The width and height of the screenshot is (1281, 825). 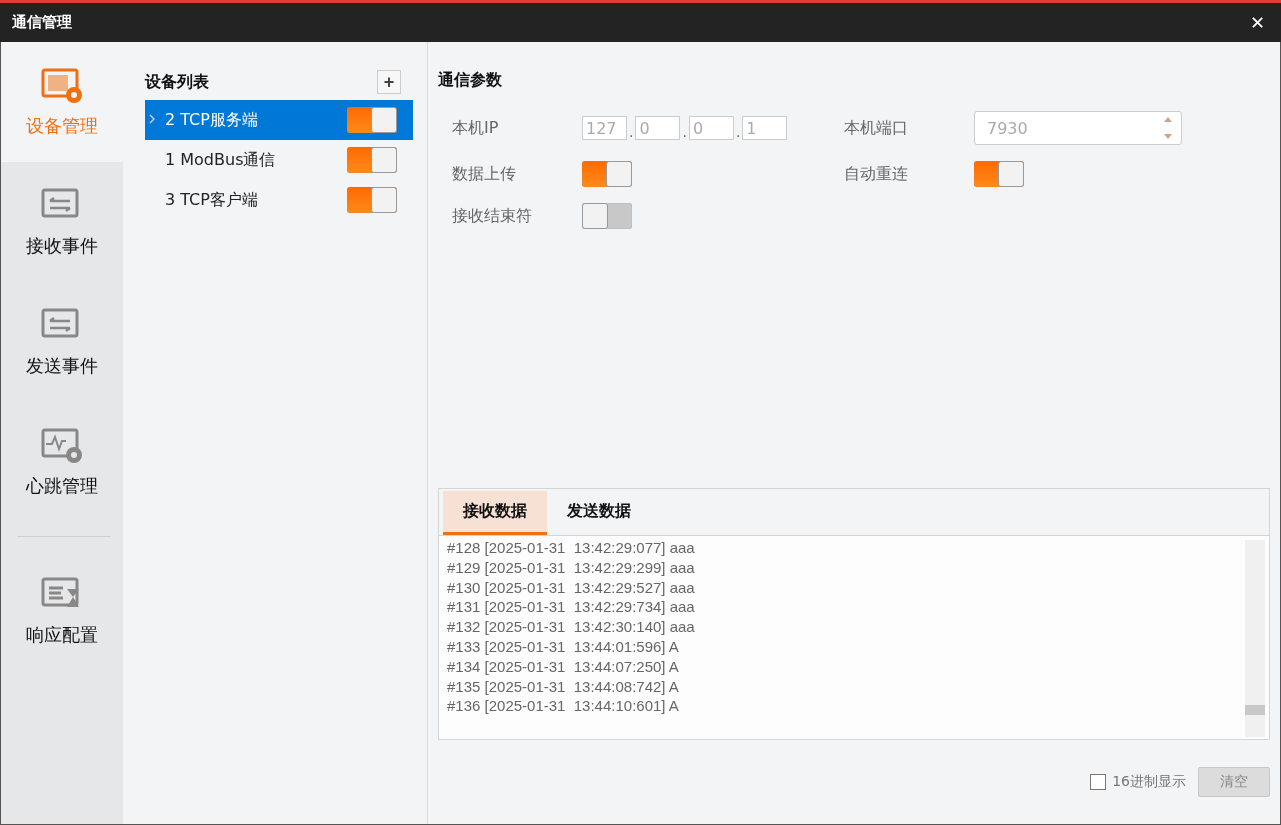 What do you see at coordinates (1255, 638) in the screenshot?
I see `scrollbar` at bounding box center [1255, 638].